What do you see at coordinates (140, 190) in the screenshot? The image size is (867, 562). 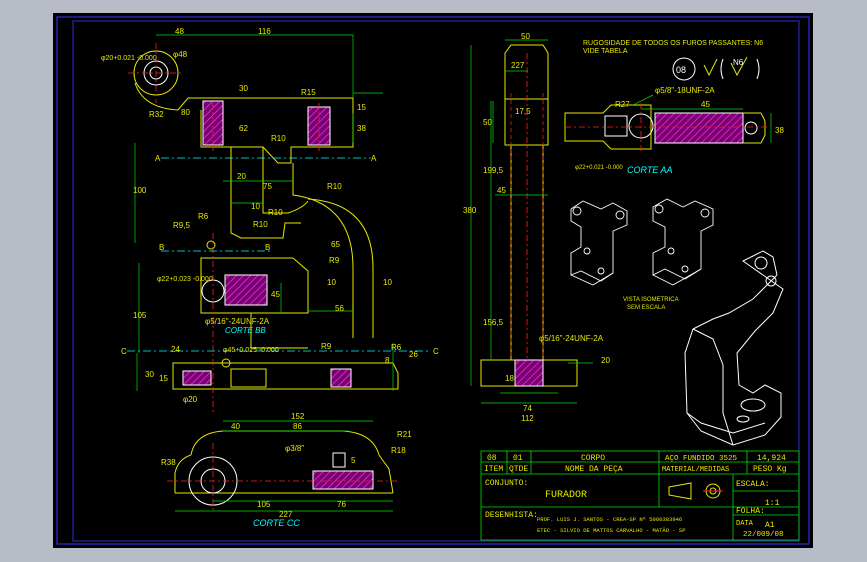 I see `dim-100: 100` at bounding box center [140, 190].